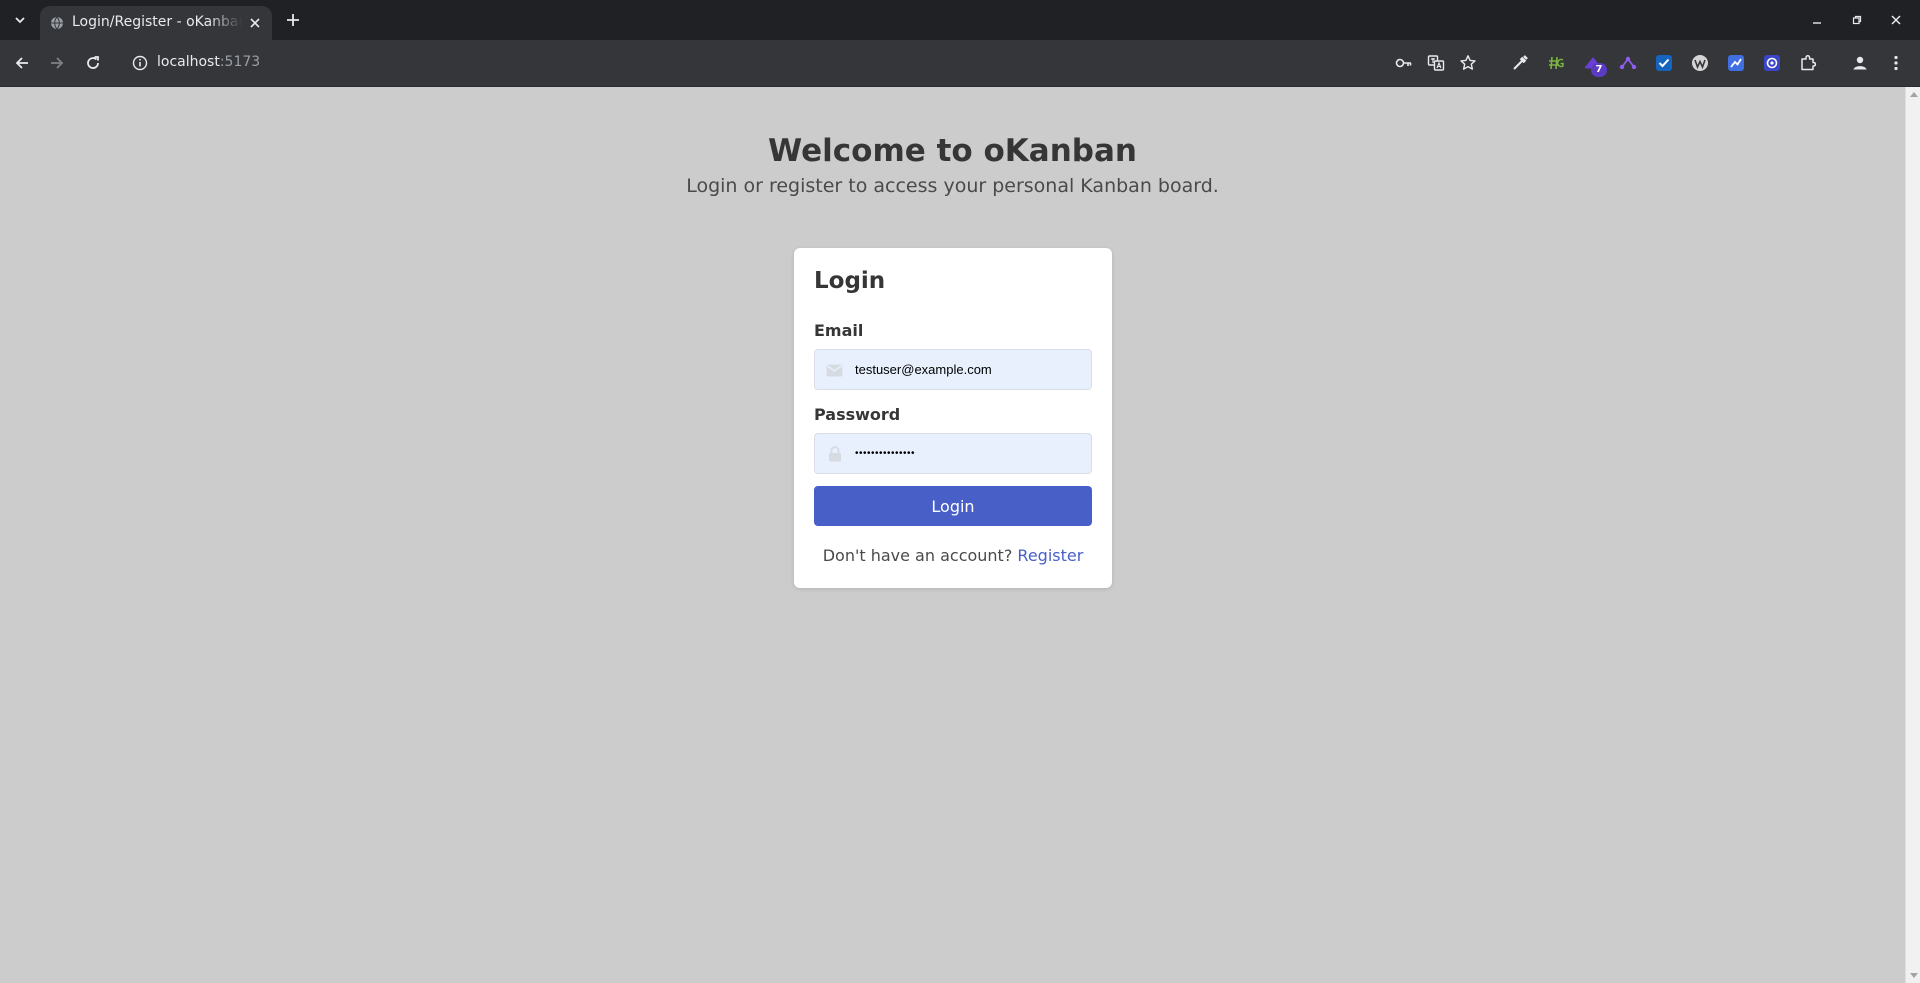 This screenshot has height=983, width=1920. I want to click on register-prompt: Don't have an account? Register, so click(953, 555).